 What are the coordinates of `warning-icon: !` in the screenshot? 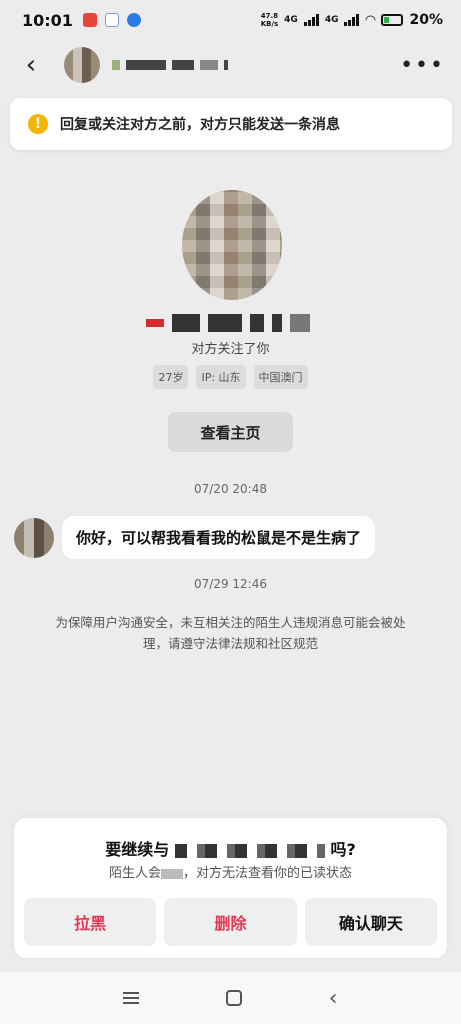 It's located at (38, 124).